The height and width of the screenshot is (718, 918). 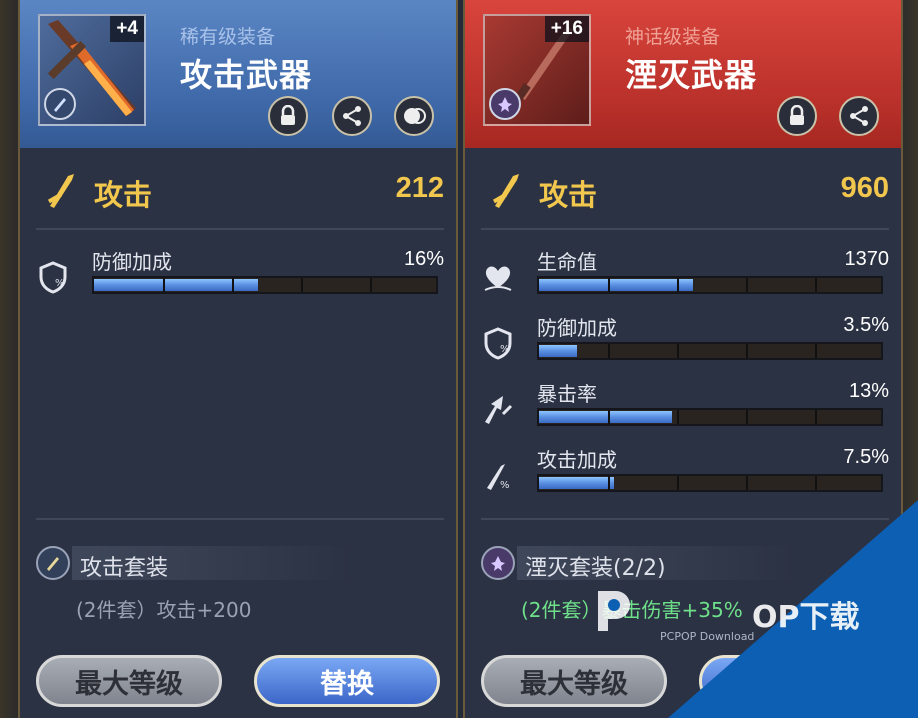 What do you see at coordinates (868, 391) in the screenshot?
I see `sub-stat-value: 13%` at bounding box center [868, 391].